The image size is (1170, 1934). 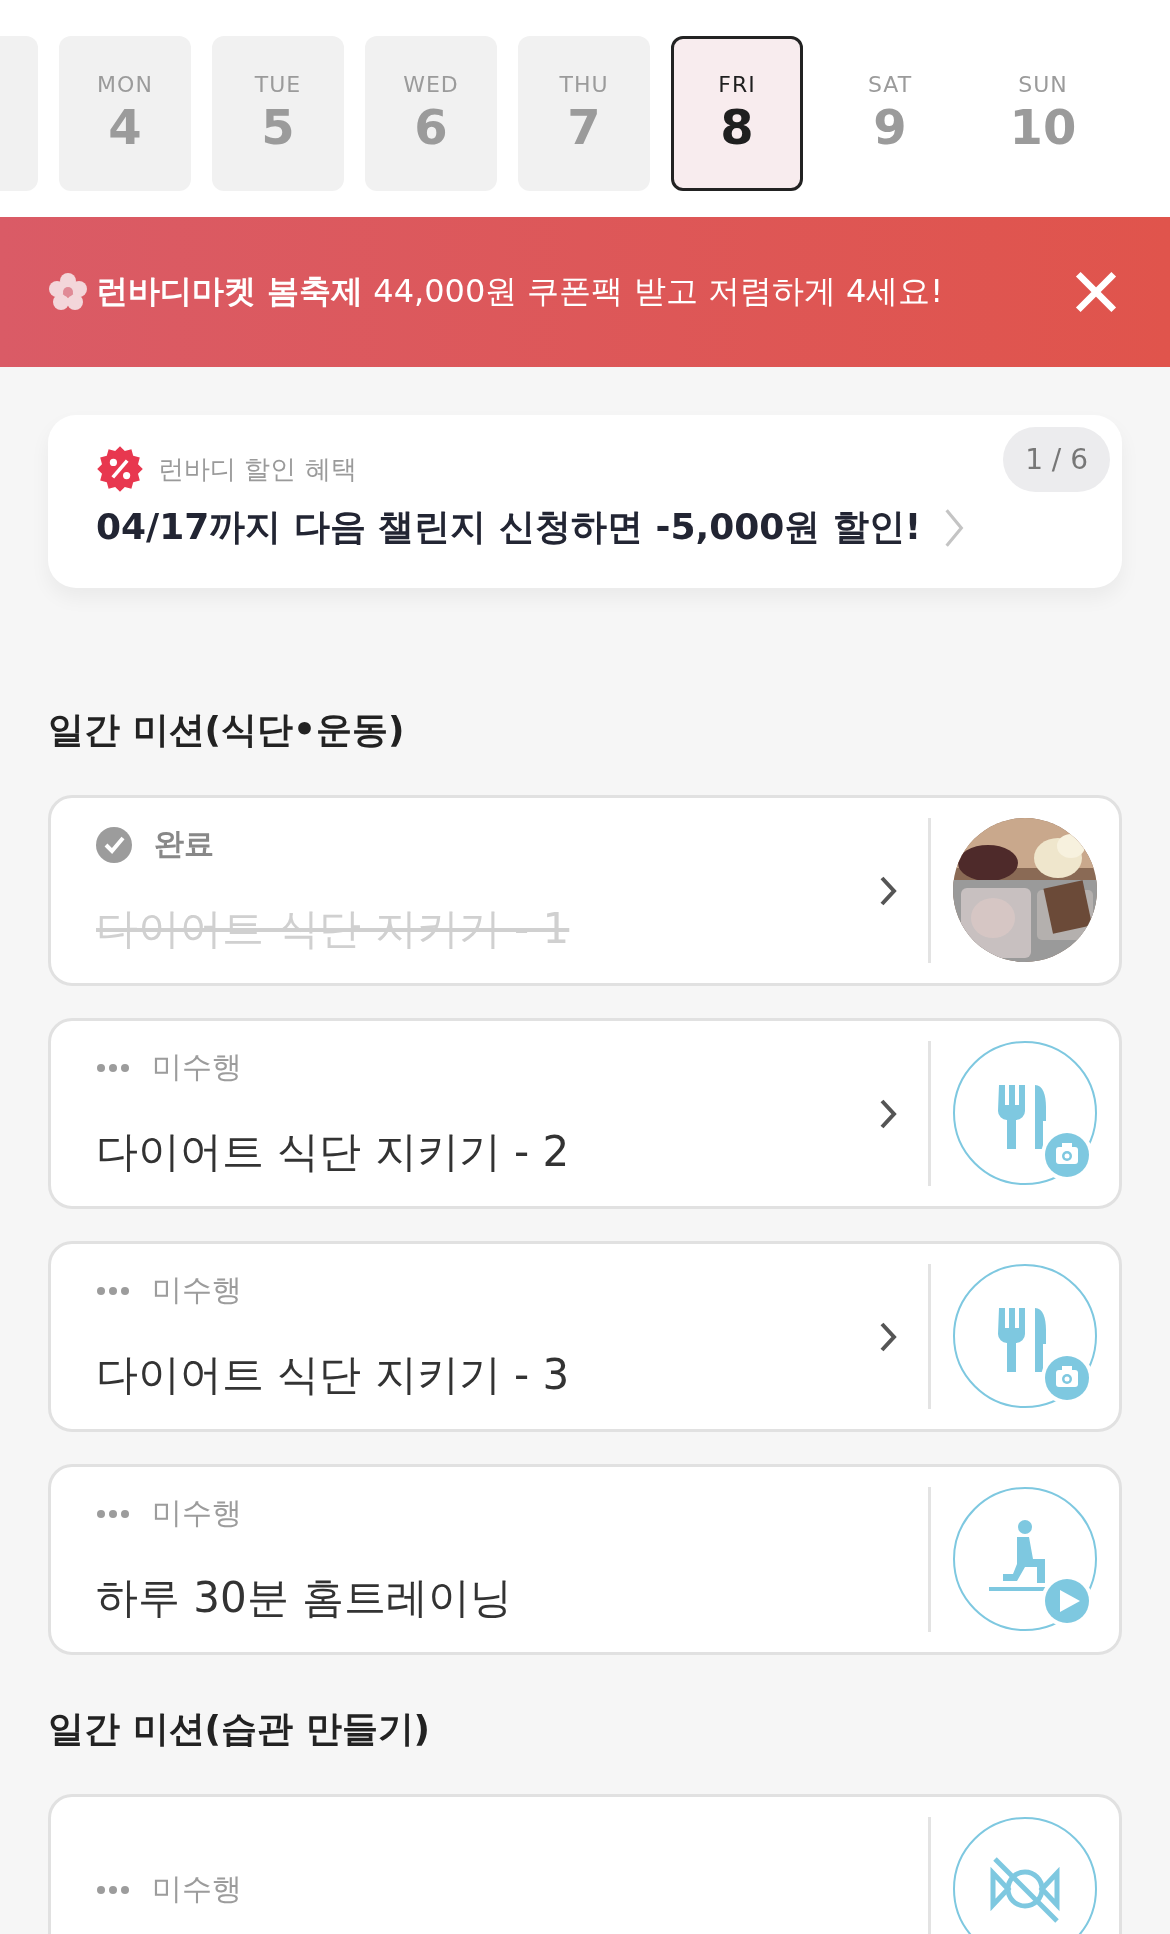 What do you see at coordinates (431, 113) in the screenshot?
I see `date-tab: WED 6` at bounding box center [431, 113].